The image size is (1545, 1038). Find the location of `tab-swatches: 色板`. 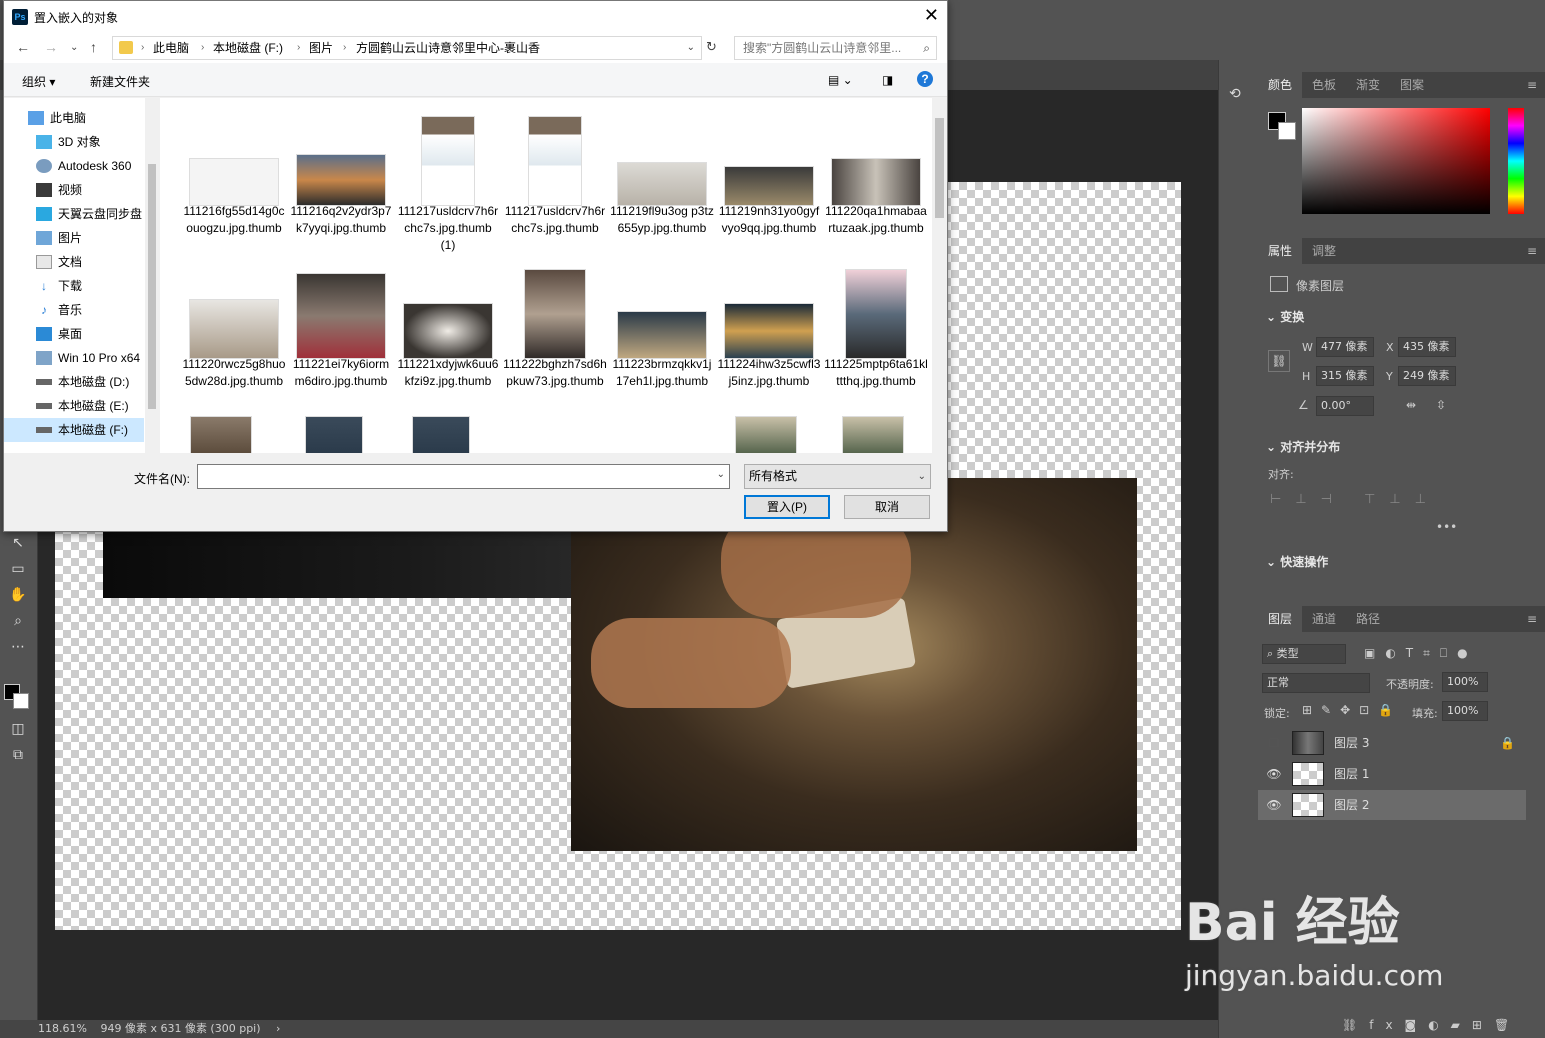

tab-swatches: 色板 is located at coordinates (1324, 85).